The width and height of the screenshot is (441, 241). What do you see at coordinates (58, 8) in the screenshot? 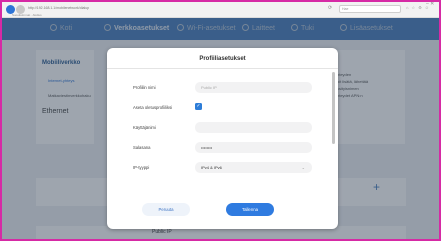
I see `address-bar: http://192.168.1.1/mobilenetwork/dialup` at bounding box center [58, 8].